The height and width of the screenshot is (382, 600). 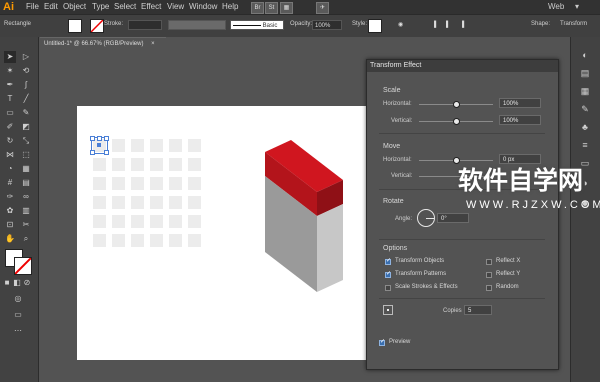 I want to click on style-label: Style:, so click(x=360, y=24).